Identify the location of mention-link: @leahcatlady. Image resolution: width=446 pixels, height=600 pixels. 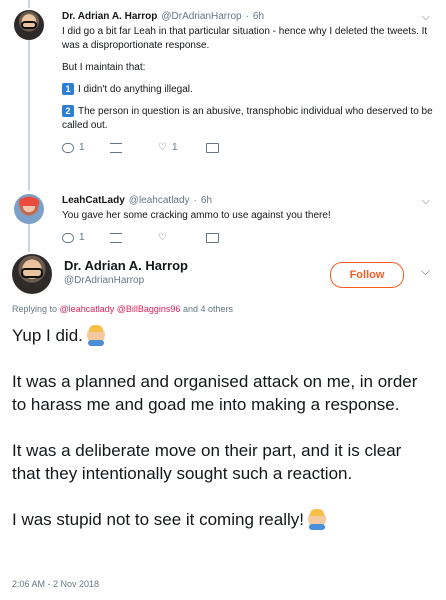
(87, 309).